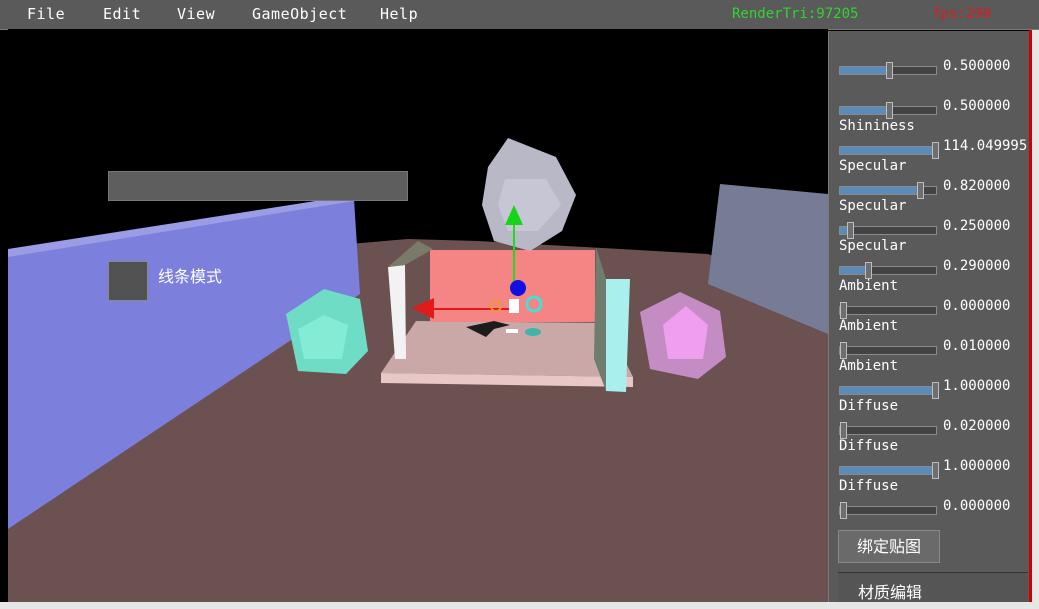  What do you see at coordinates (939, 458) in the screenshot?
I see `material-param-row: Diffuse 1.000000` at bounding box center [939, 458].